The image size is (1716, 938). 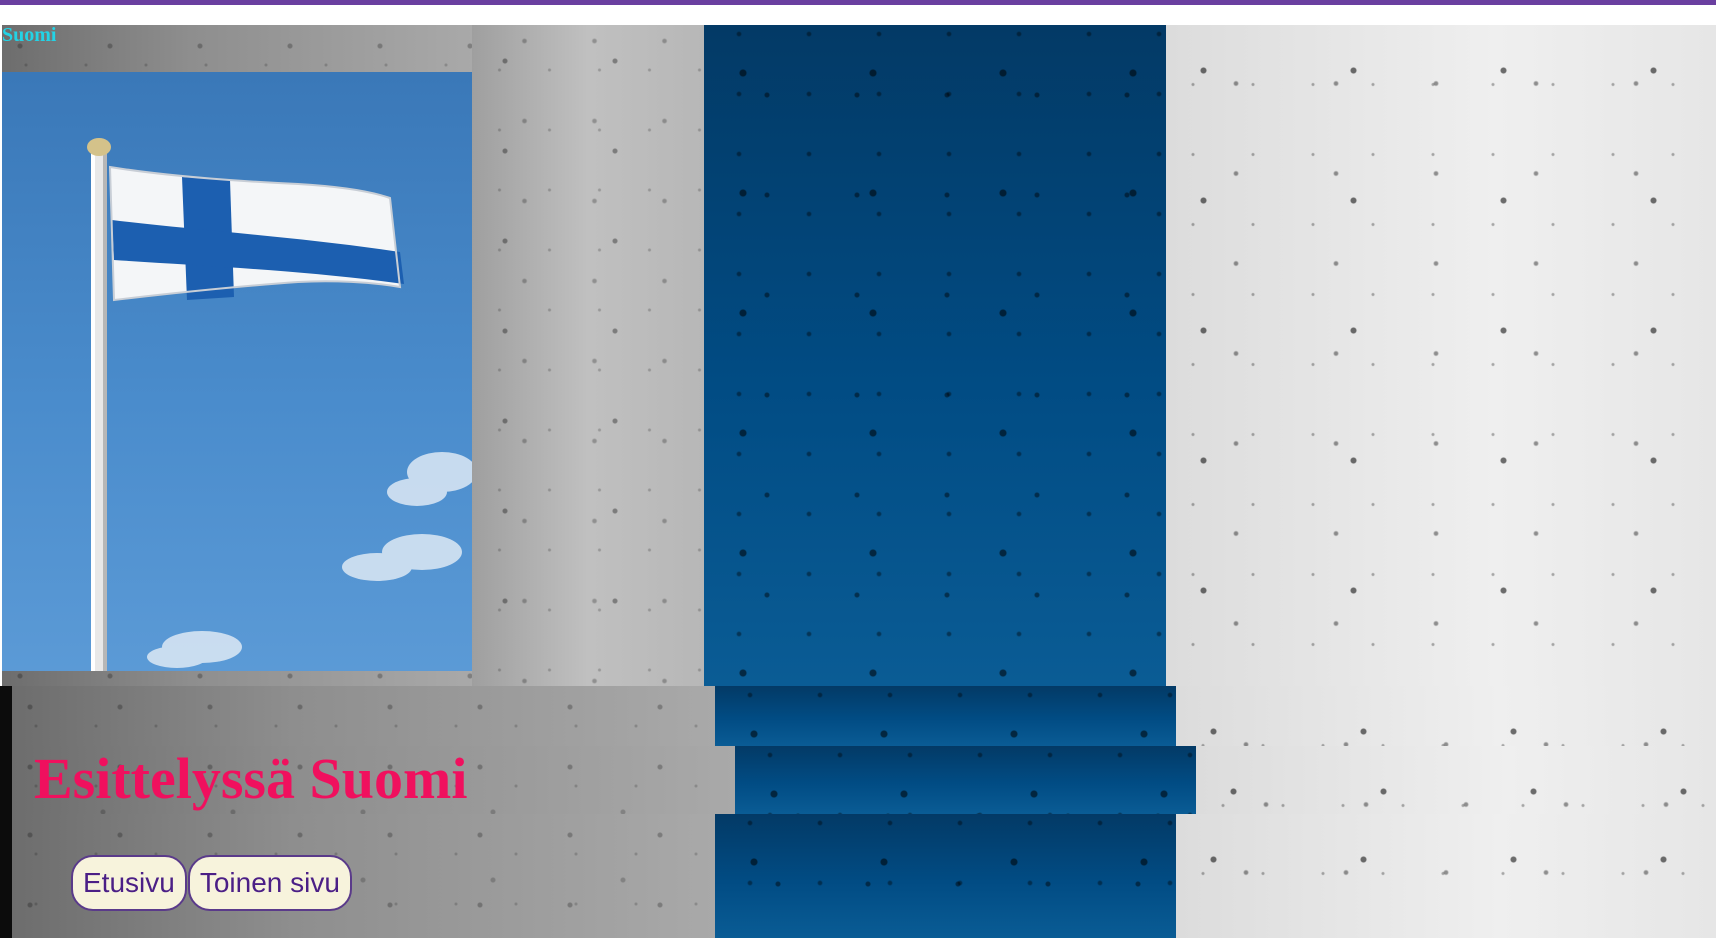 I want to click on main-navigation: Etusivu Toinen sivu, so click(x=211, y=883).